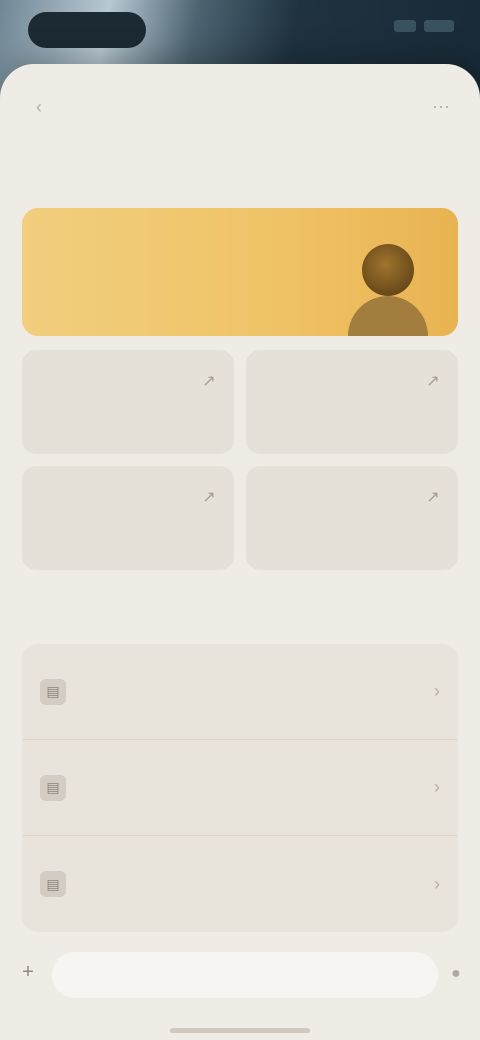 The height and width of the screenshot is (1040, 480). I want to click on message-input, so click(245, 975).